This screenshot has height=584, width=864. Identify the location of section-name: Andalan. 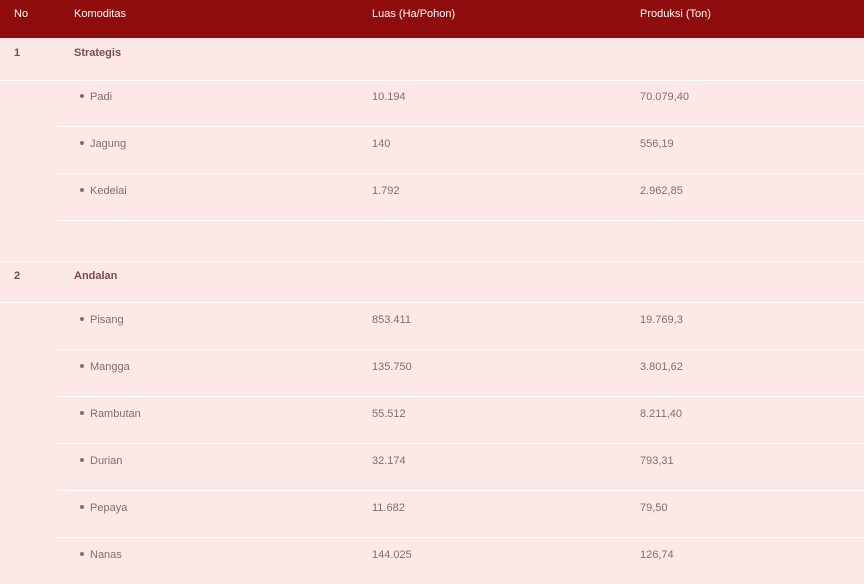
(96, 276).